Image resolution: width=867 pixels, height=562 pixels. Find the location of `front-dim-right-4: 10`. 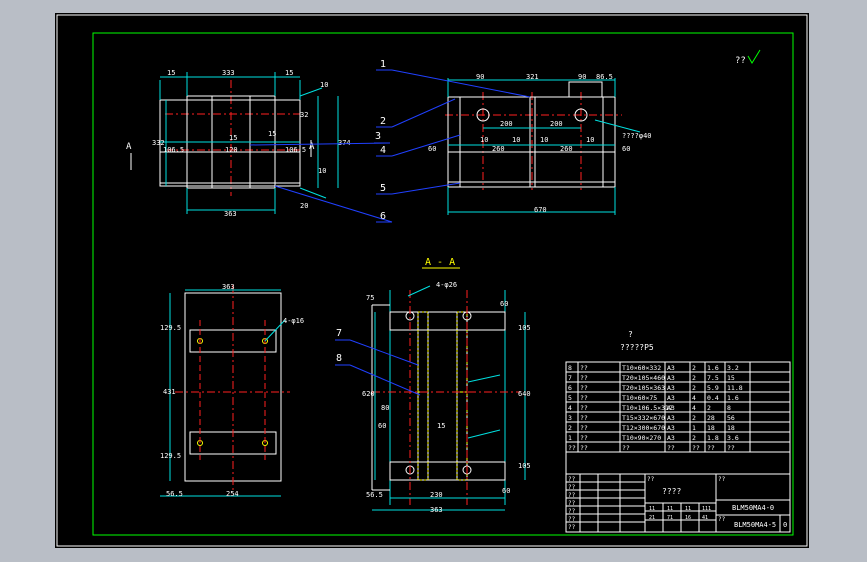

front-dim-right-4: 10 is located at coordinates (322, 171).